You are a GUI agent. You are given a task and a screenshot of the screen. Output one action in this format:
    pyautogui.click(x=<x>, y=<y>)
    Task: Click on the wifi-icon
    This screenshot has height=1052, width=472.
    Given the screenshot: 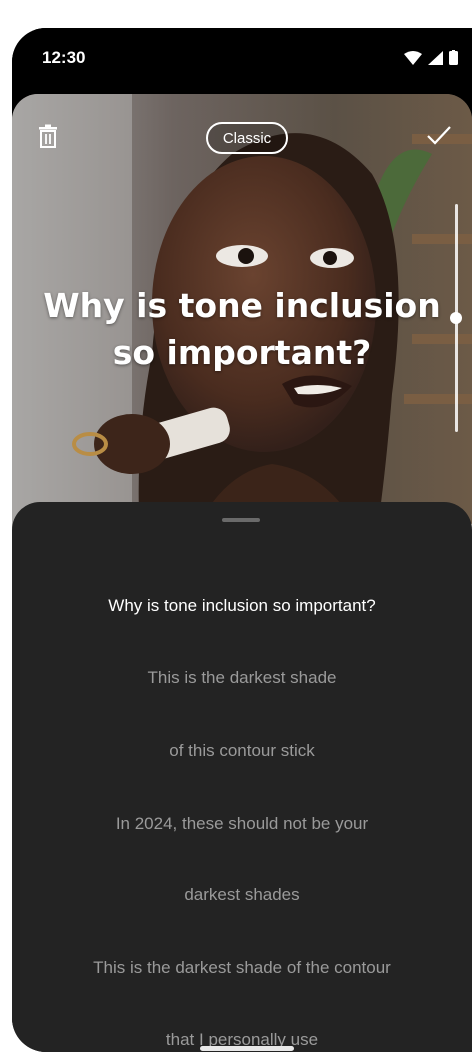 What is the action you would take?
    pyautogui.click(x=413, y=60)
    